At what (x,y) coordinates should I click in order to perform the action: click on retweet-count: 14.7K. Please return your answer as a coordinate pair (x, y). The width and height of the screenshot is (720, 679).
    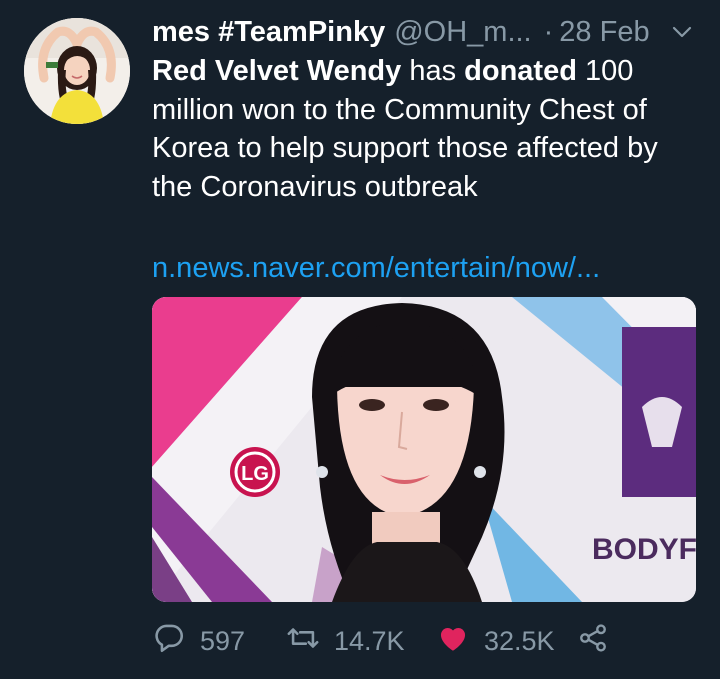
    Looking at the image, I should click on (369, 640).